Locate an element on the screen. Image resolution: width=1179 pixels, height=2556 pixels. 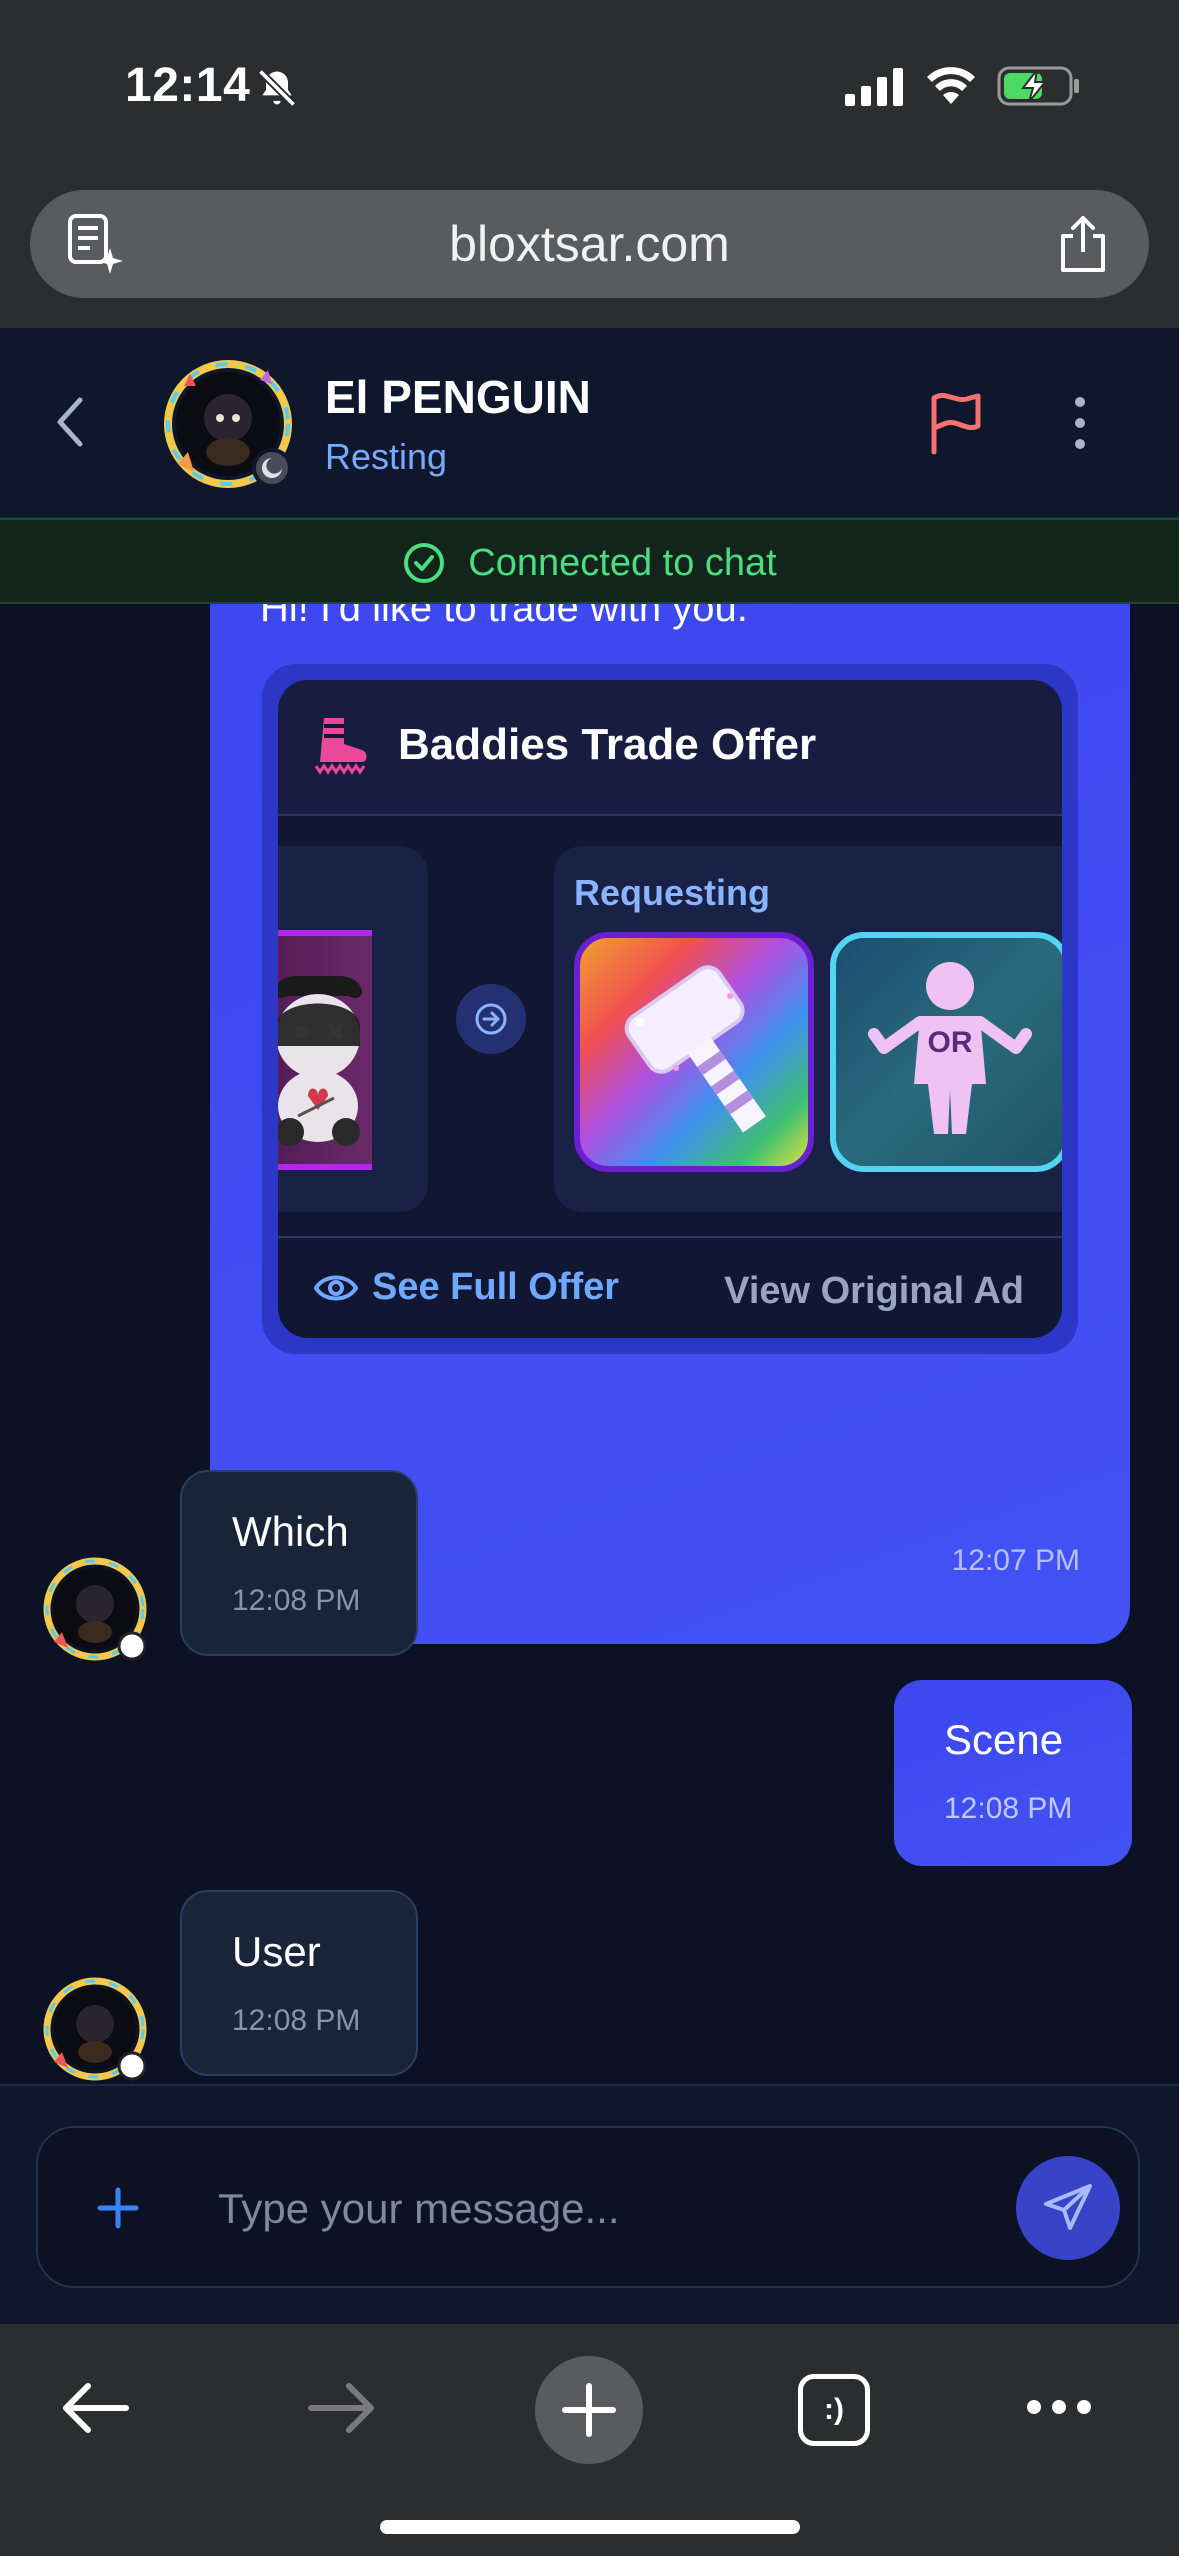
message-input is located at coordinates (618, 2209).